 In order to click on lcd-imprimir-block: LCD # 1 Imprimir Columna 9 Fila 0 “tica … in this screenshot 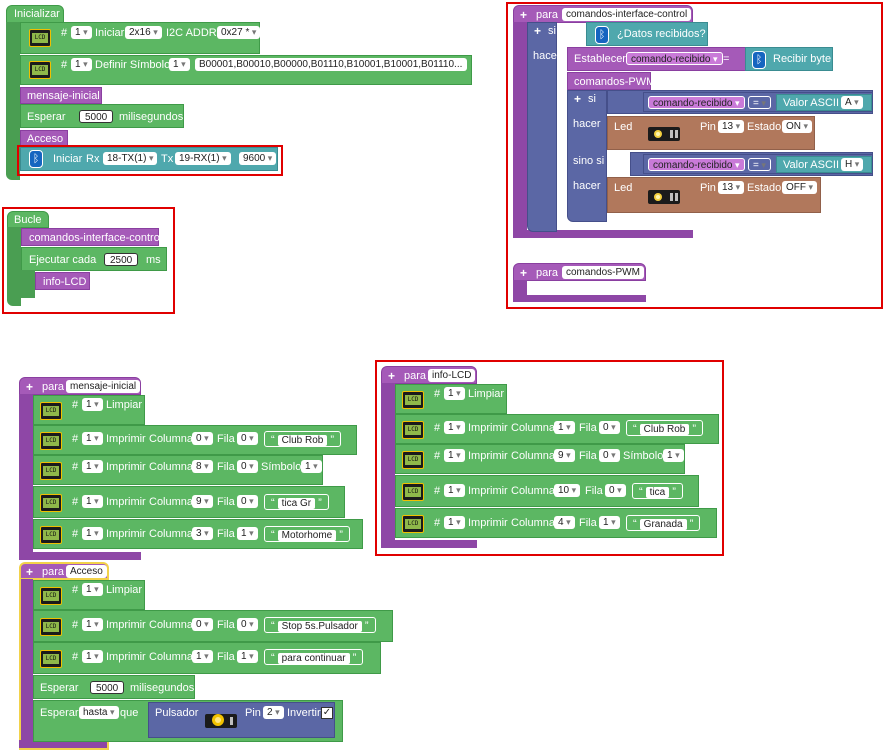, I will do `click(189, 502)`.